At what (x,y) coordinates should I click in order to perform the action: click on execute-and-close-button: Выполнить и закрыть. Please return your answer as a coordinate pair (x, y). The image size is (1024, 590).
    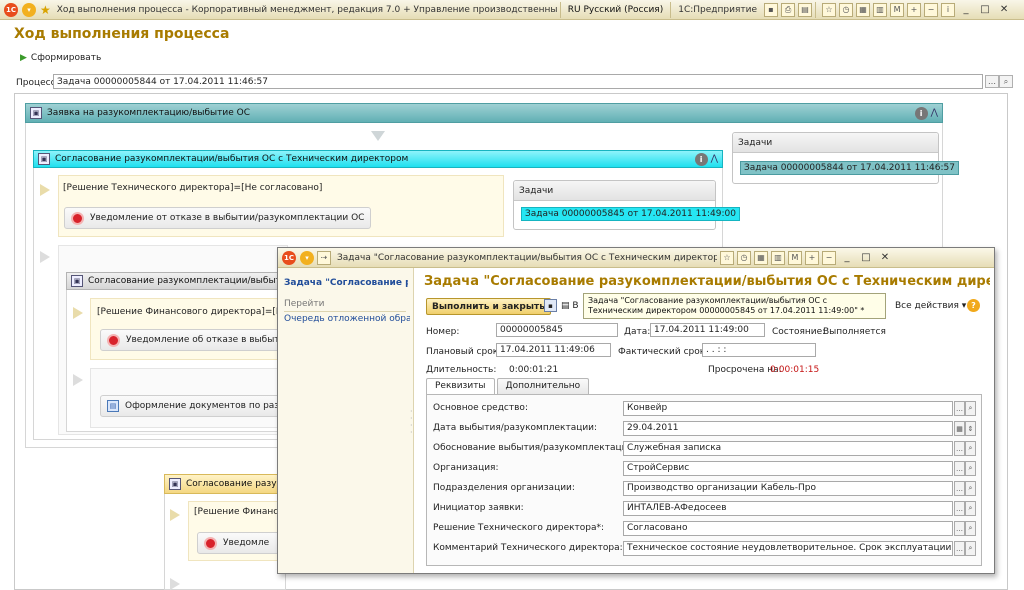
    Looking at the image, I should click on (488, 306).